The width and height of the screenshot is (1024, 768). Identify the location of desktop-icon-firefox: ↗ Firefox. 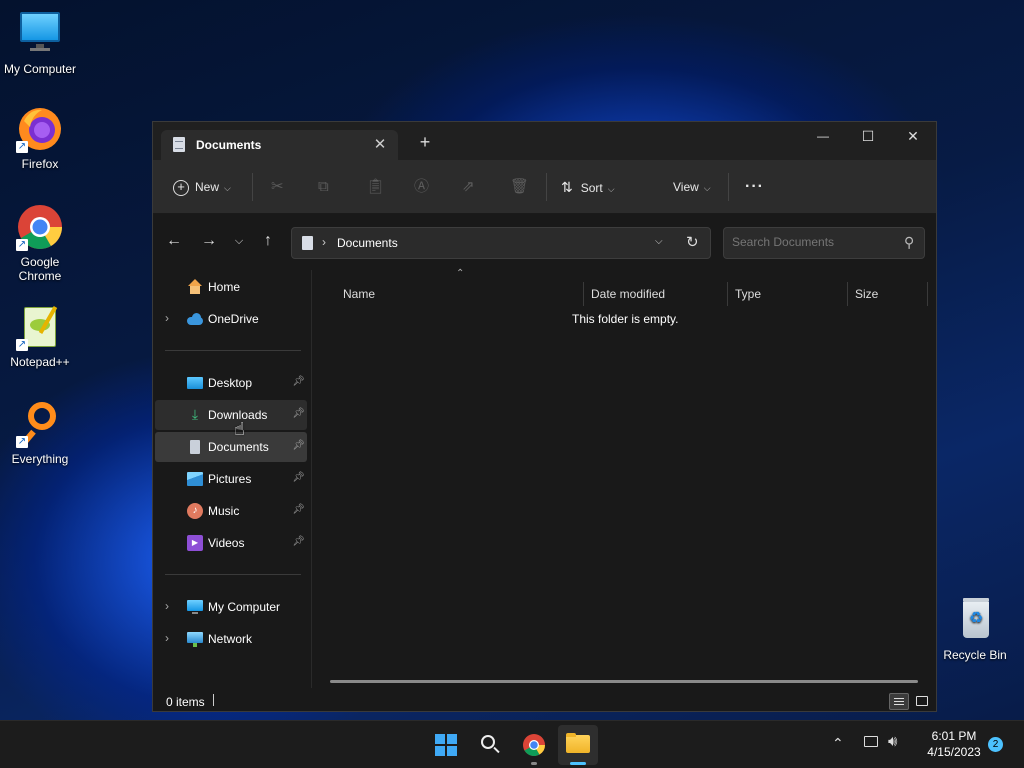
(40, 138).